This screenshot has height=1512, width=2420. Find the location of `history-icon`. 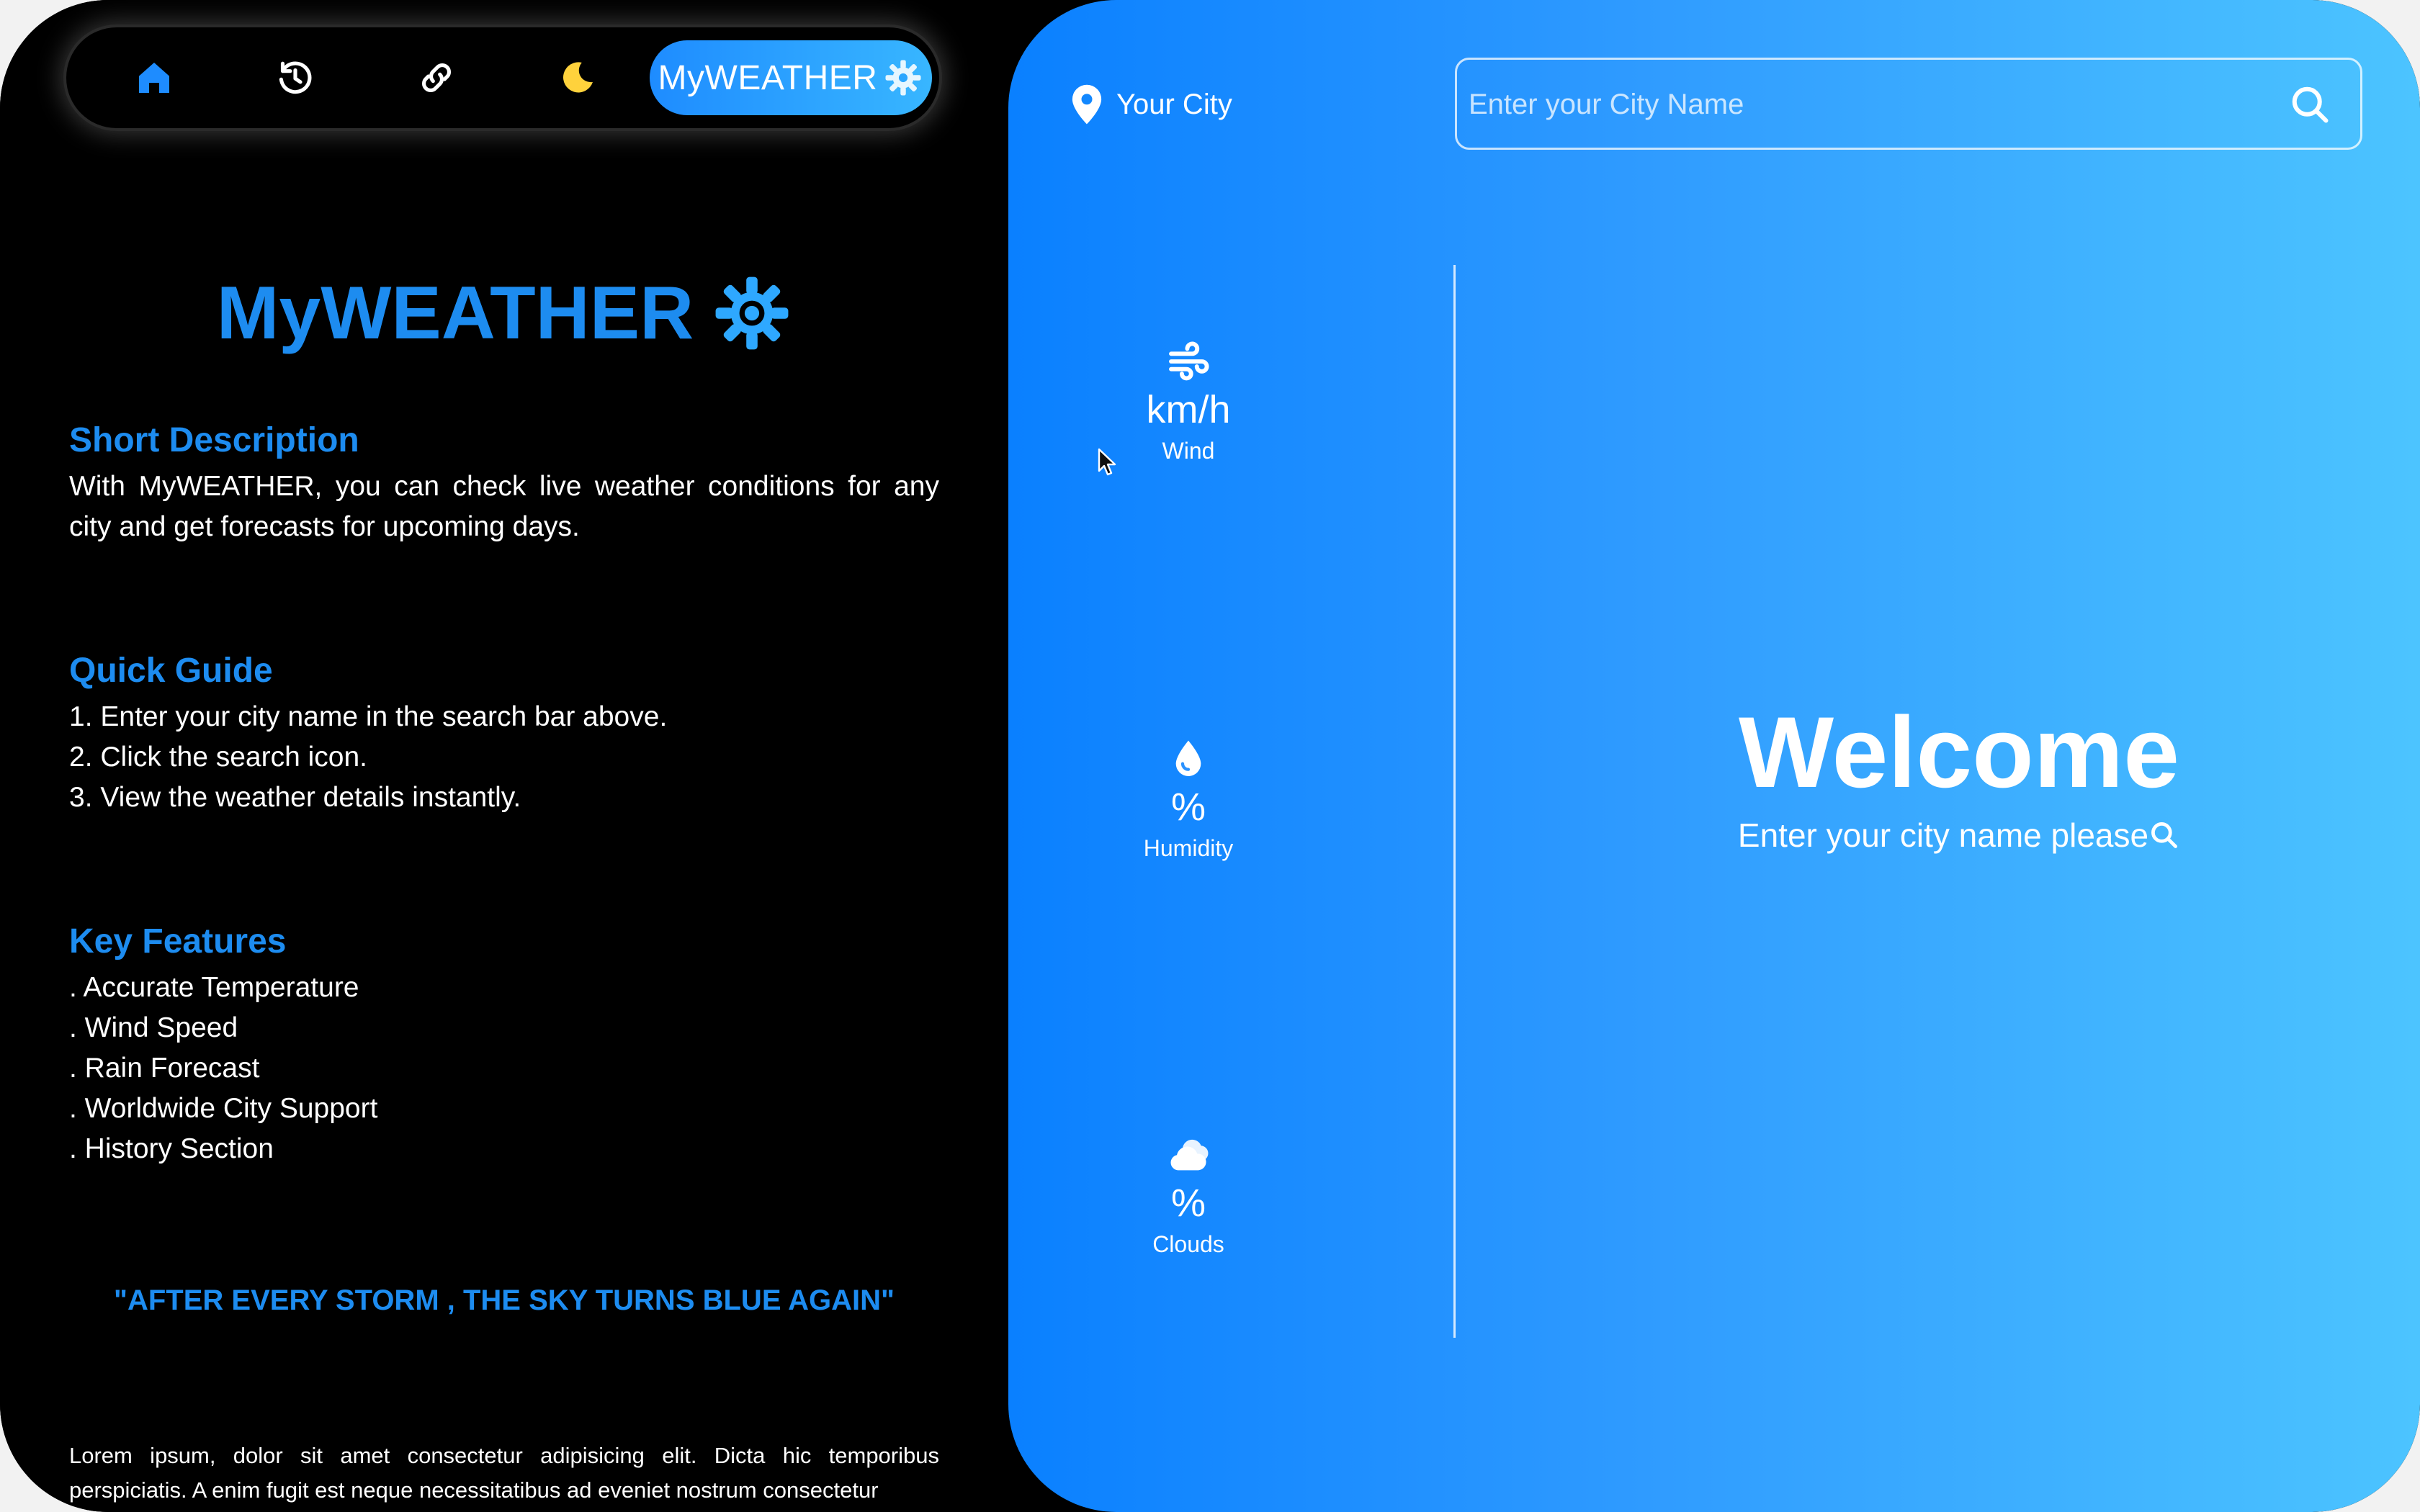

history-icon is located at coordinates (295, 77).